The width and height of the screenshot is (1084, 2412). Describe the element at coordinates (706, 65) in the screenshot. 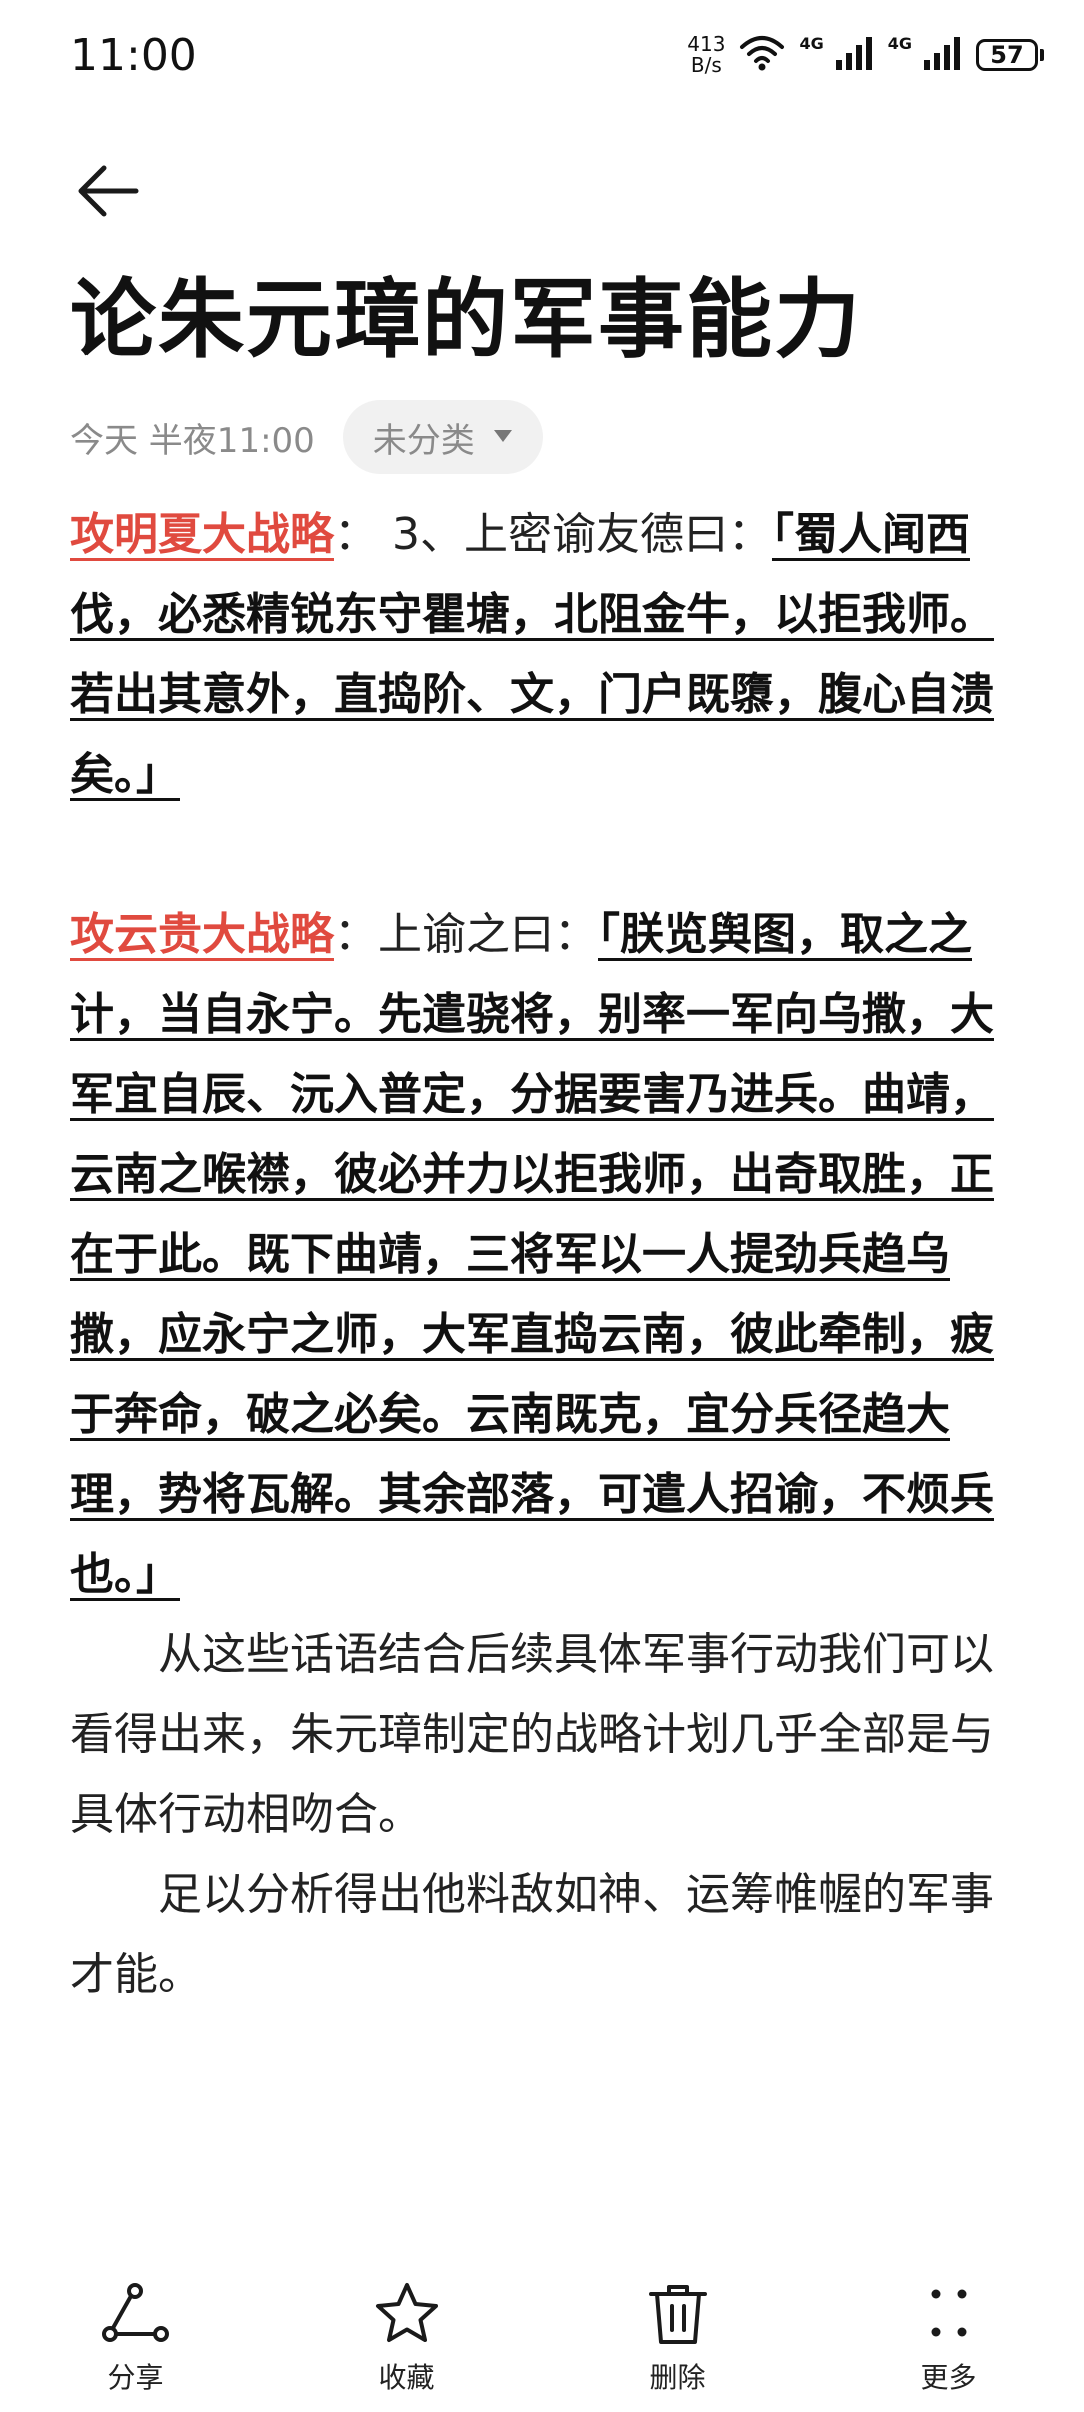

I see `network-speed-unit: B/s` at that location.